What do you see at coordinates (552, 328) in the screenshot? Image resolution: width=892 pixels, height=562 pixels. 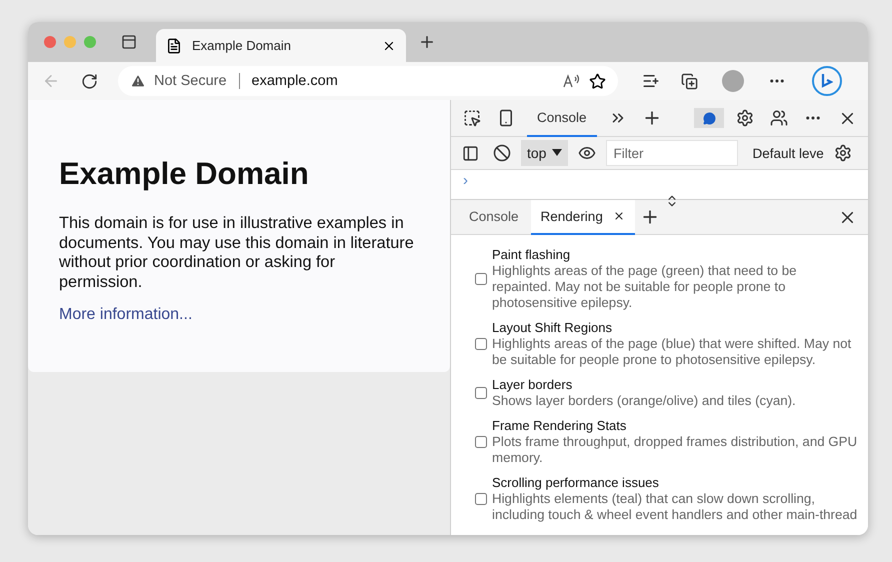 I see `option-title: Layout Shift Regions` at bounding box center [552, 328].